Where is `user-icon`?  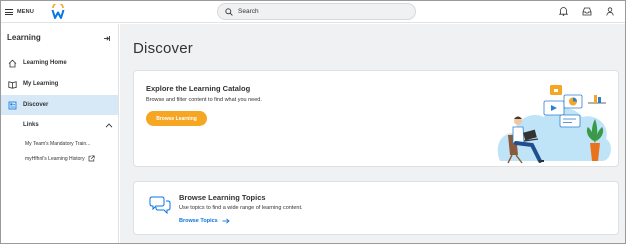 user-icon is located at coordinates (609, 11).